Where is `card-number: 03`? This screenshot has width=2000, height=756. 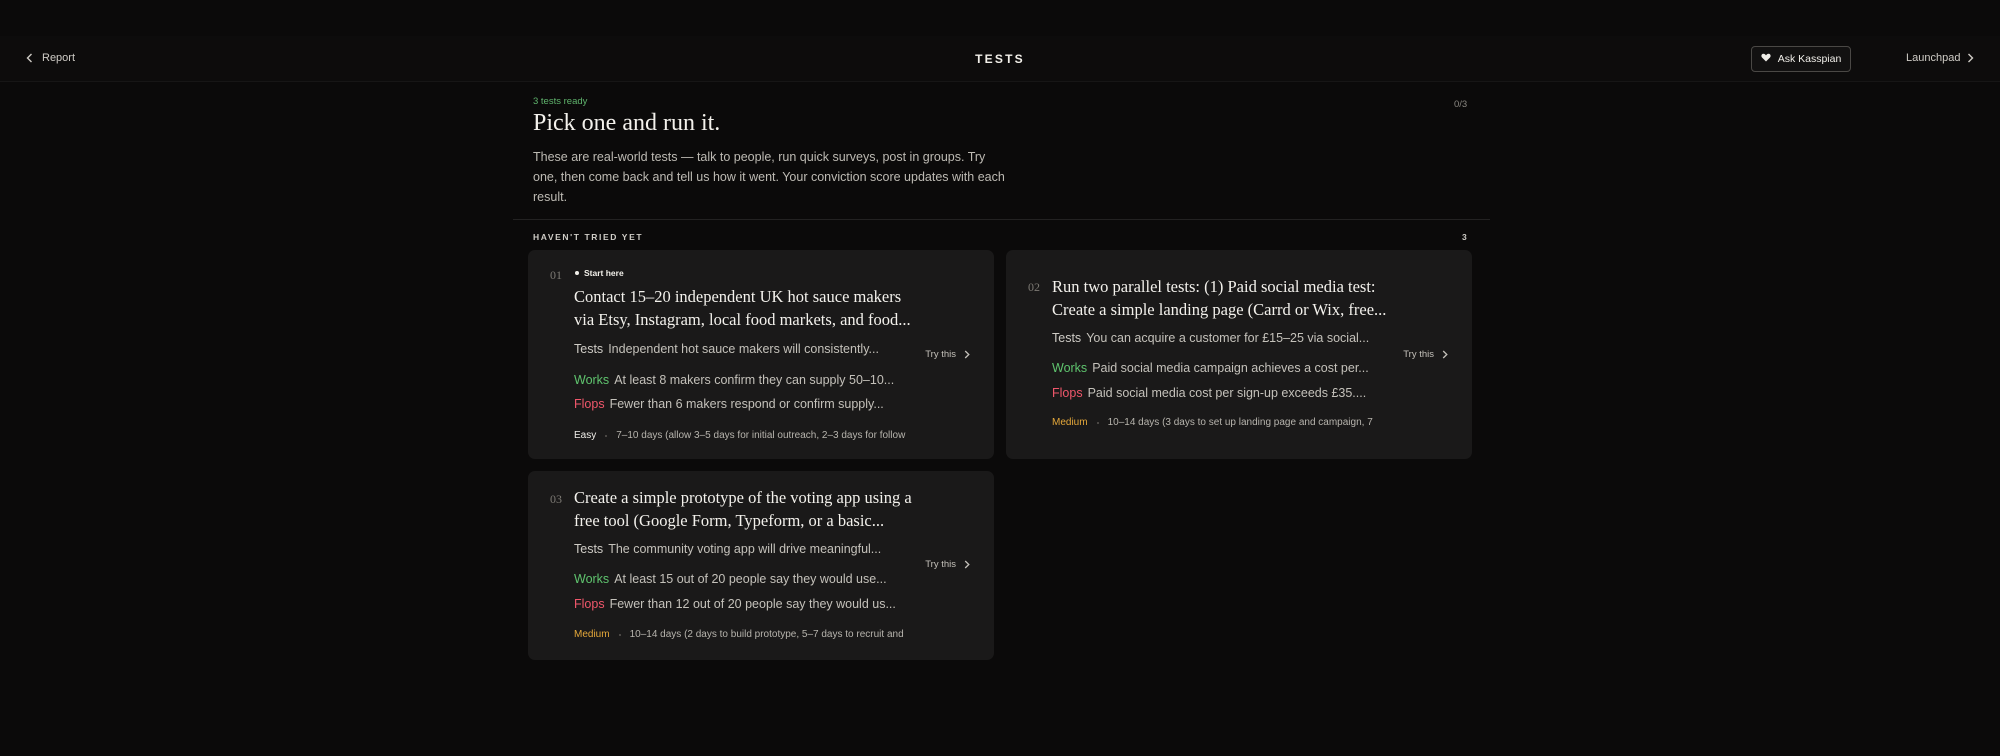
card-number: 03 is located at coordinates (556, 499).